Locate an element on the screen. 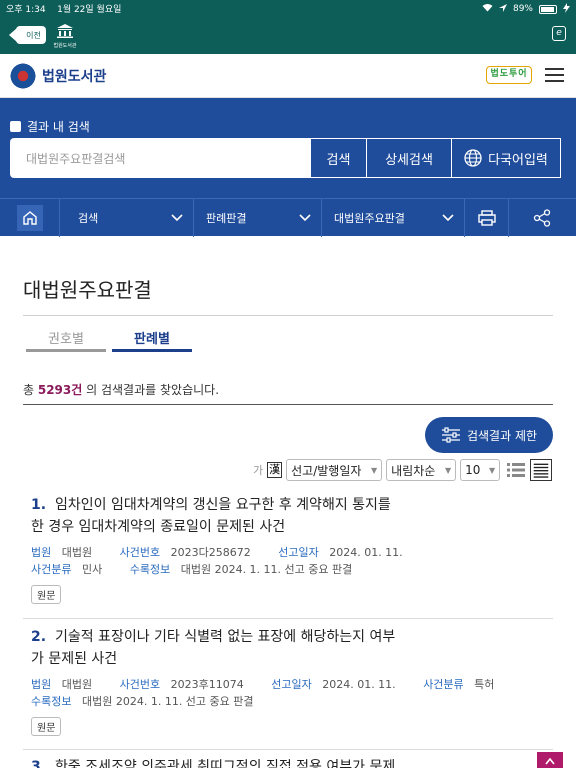 This screenshot has height=768, width=576. search-button: 검색 is located at coordinates (338, 158).